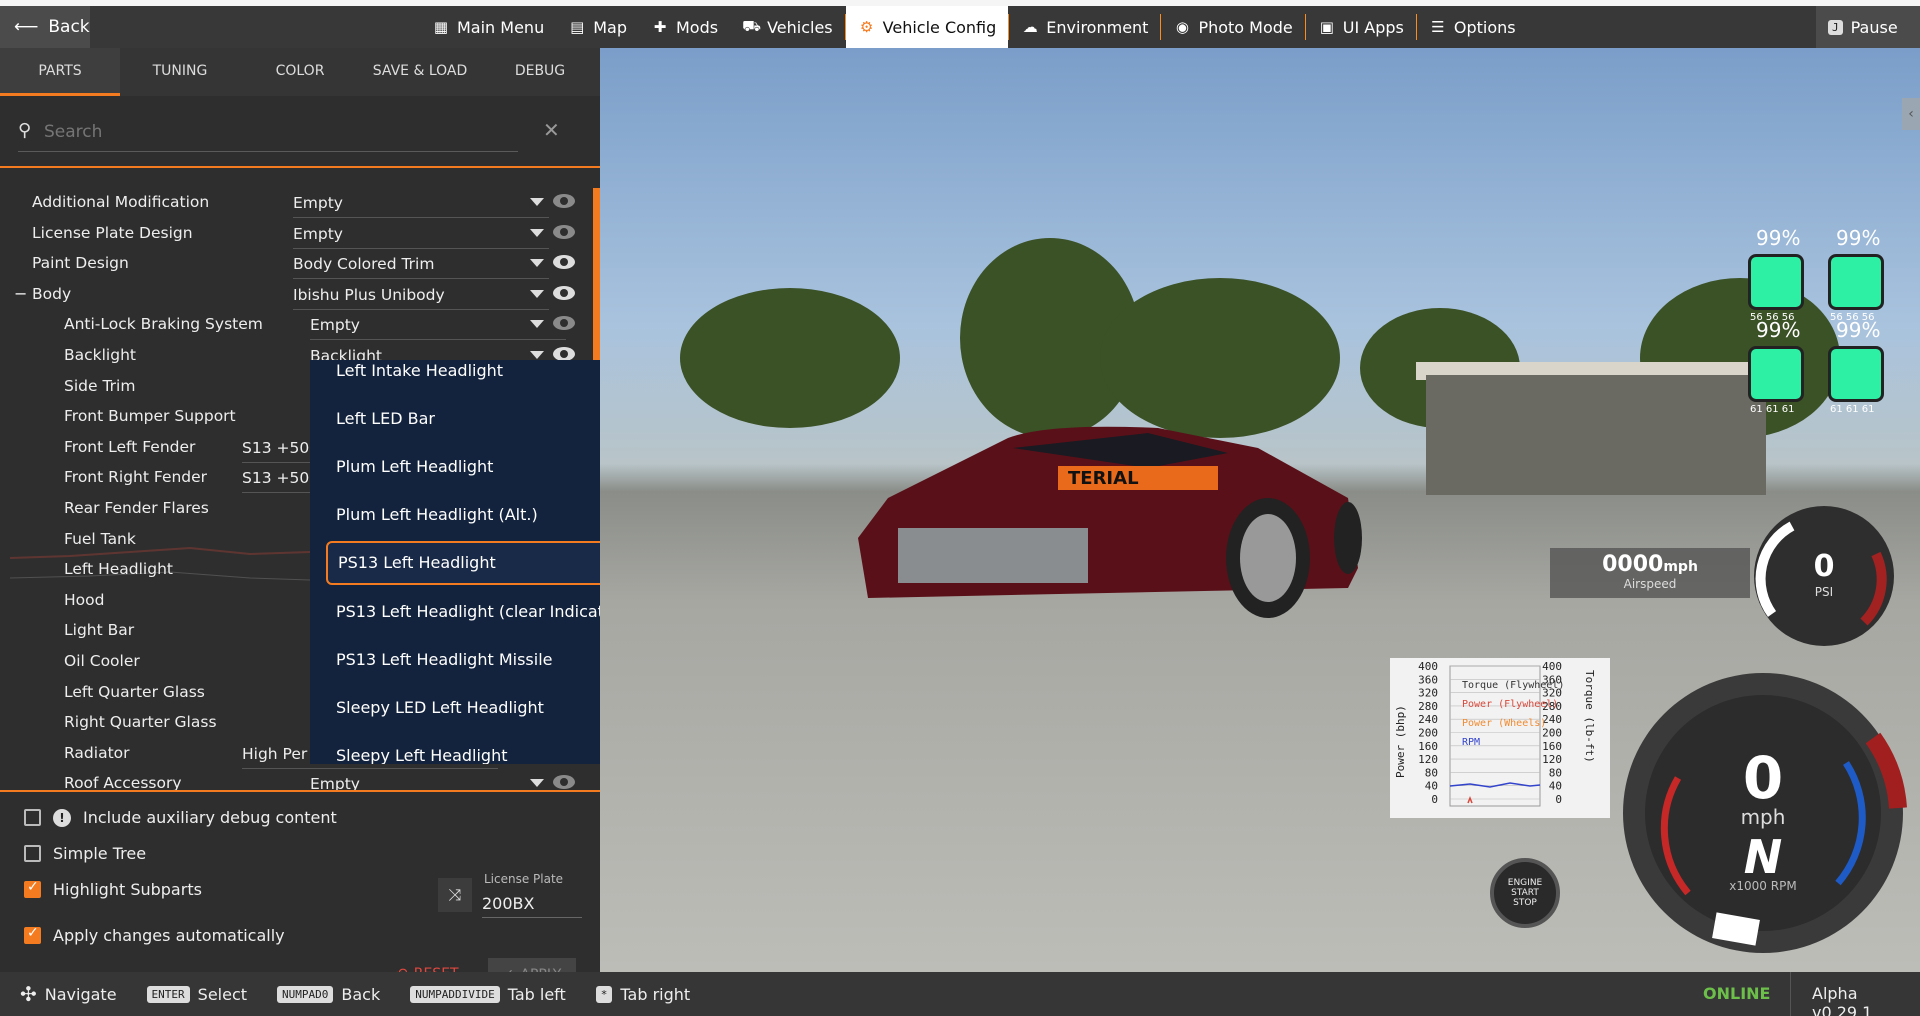 This screenshot has height=1016, width=1920. I want to click on menu-label: Main Menu, so click(501, 27).